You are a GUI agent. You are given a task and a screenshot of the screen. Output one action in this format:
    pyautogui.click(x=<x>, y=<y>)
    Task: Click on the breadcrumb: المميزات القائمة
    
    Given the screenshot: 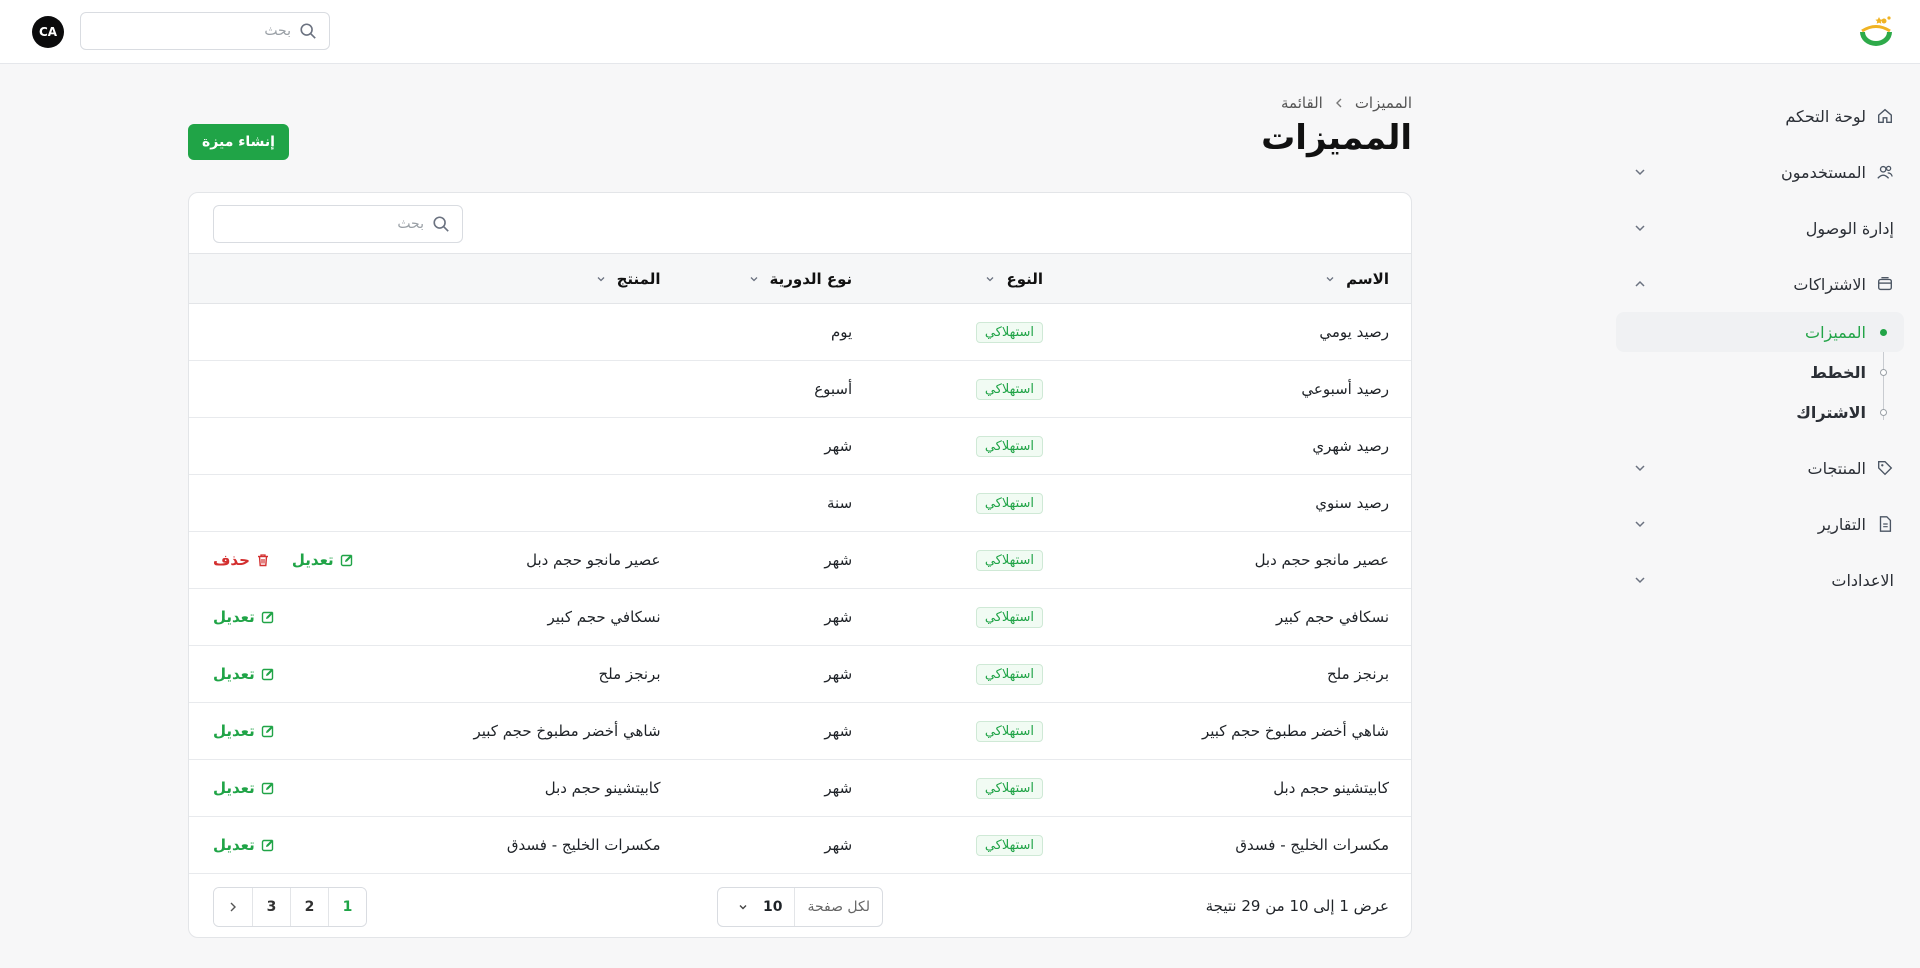 What is the action you would take?
    pyautogui.click(x=1346, y=103)
    